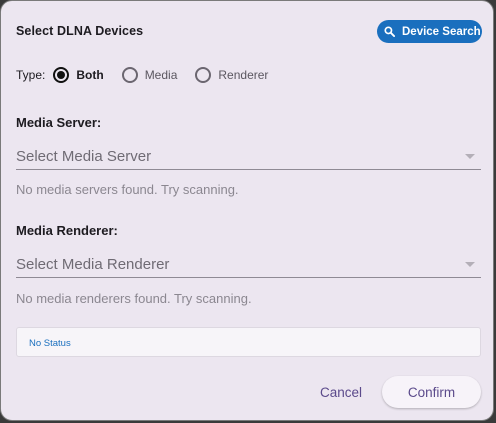 The image size is (496, 423). Describe the element at coordinates (50, 343) in the screenshot. I see `status-text: No Status` at that location.